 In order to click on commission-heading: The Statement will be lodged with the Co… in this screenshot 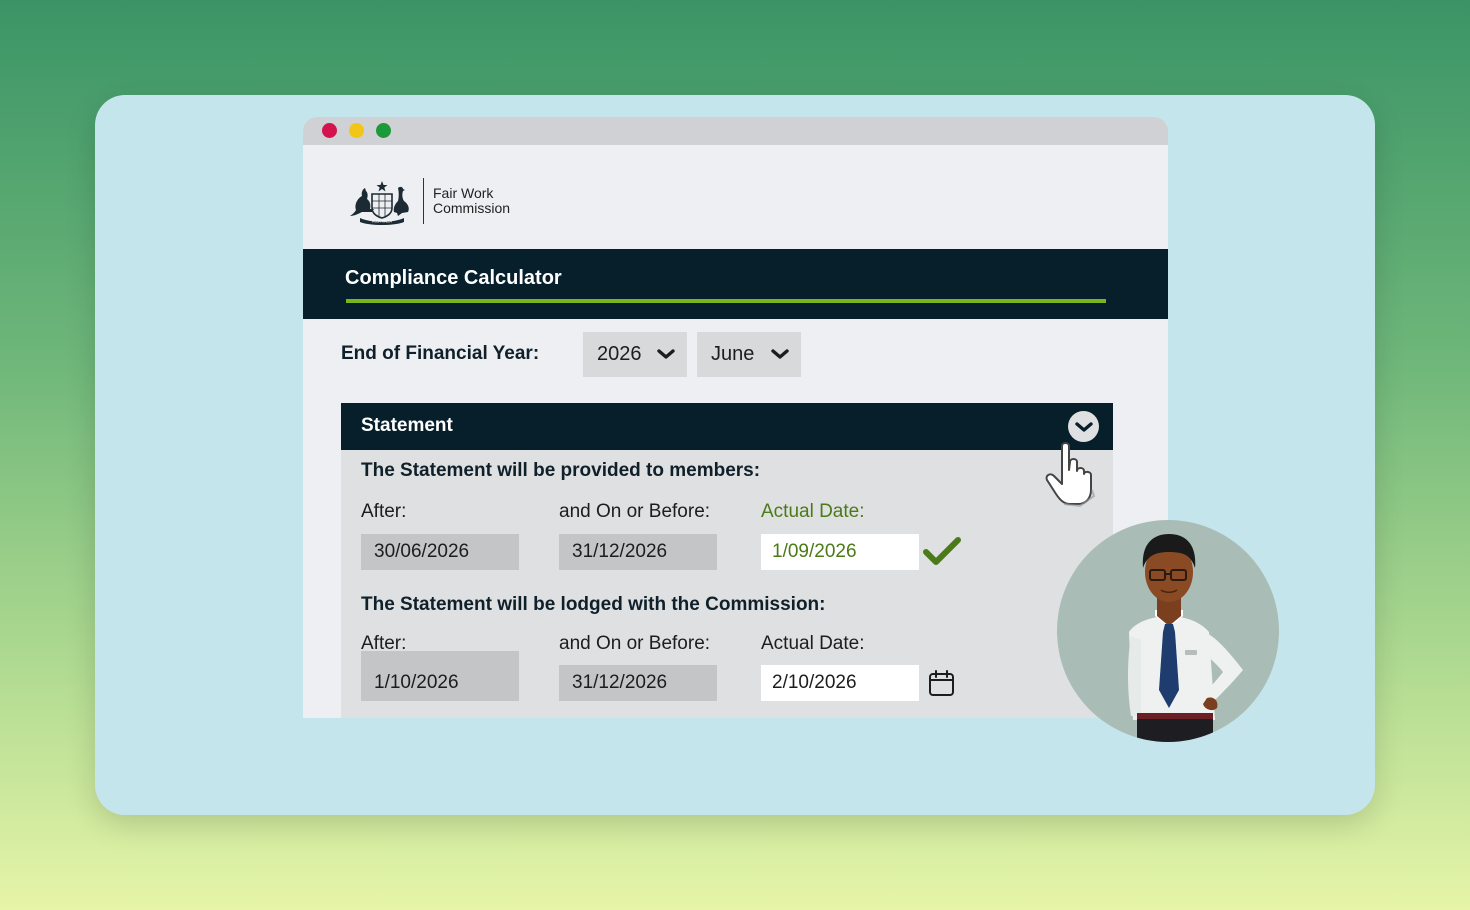, I will do `click(593, 604)`.